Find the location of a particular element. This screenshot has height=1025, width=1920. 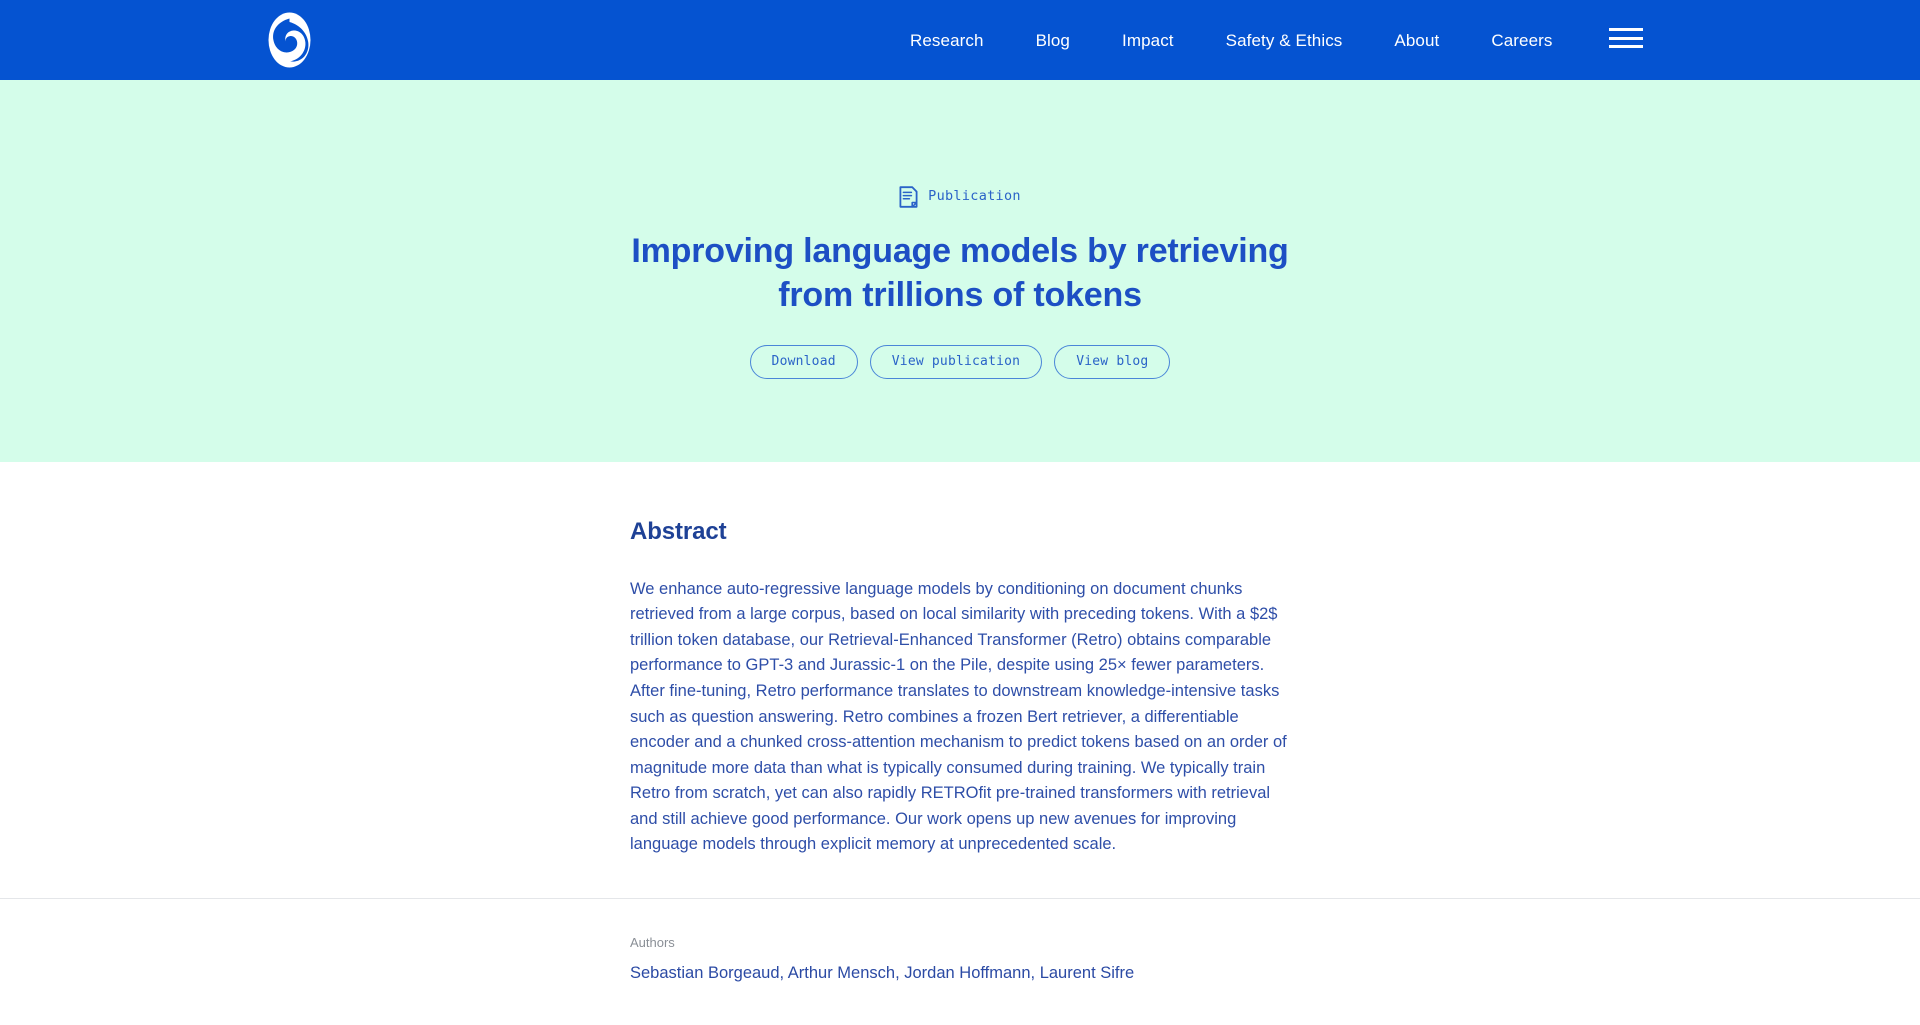

hero-action-buttons: Download View publication View blog is located at coordinates (960, 362).